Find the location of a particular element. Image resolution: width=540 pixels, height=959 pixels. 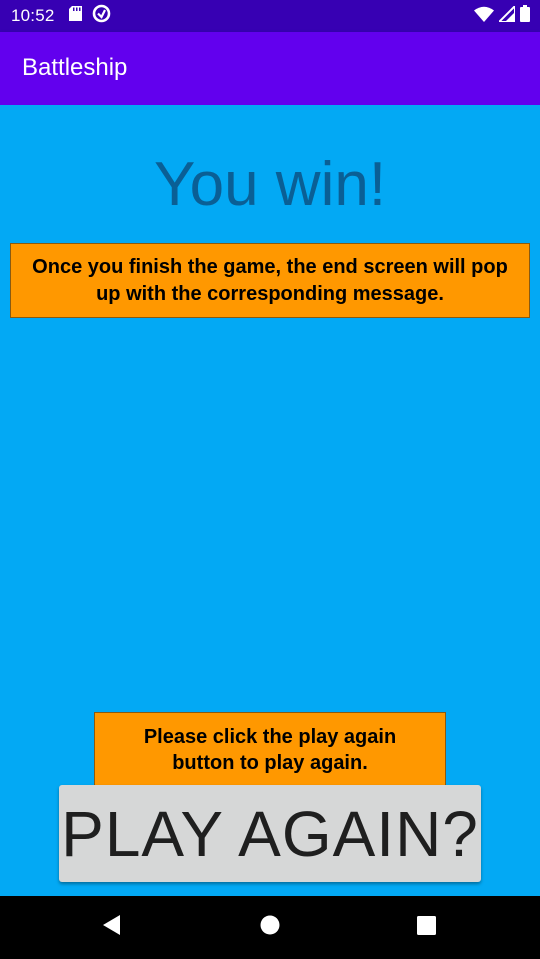

back-button is located at coordinates (112, 927).